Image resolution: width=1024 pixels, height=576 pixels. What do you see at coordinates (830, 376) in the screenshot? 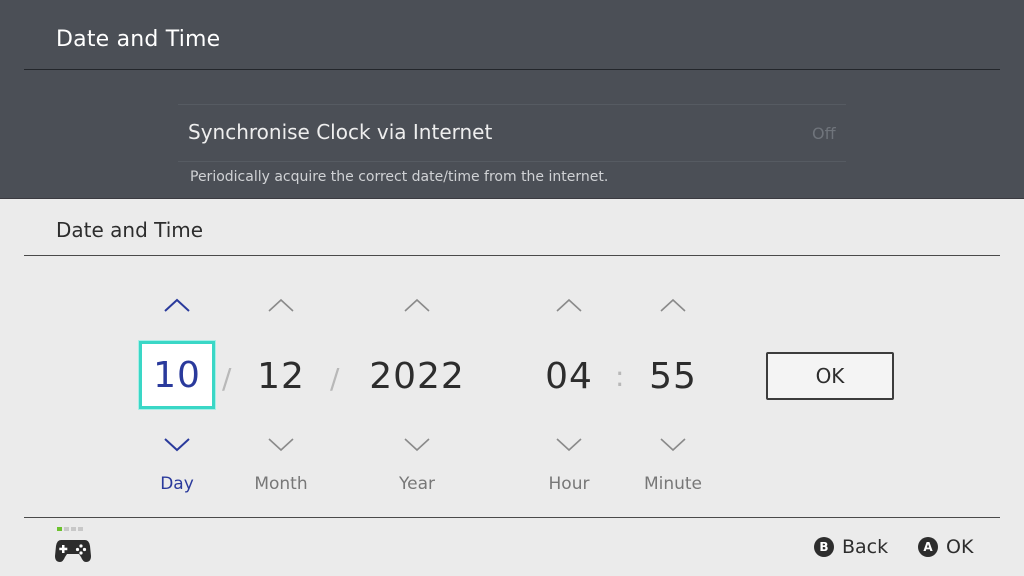
I see `ok-button: OK` at bounding box center [830, 376].